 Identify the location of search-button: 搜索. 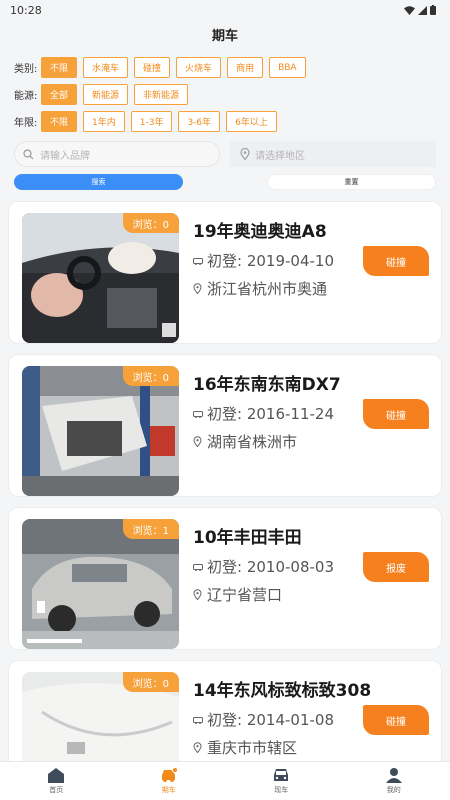
(98, 182).